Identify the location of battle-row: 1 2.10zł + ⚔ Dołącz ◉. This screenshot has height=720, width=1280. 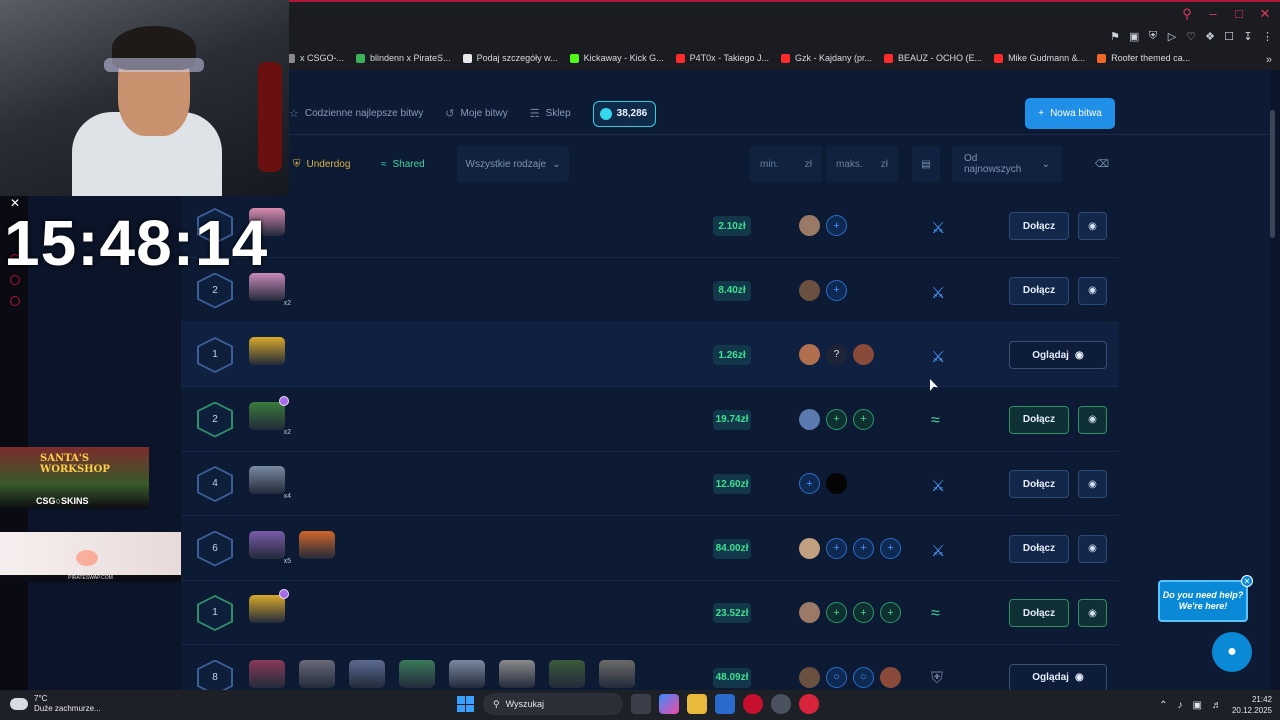
(649, 226).